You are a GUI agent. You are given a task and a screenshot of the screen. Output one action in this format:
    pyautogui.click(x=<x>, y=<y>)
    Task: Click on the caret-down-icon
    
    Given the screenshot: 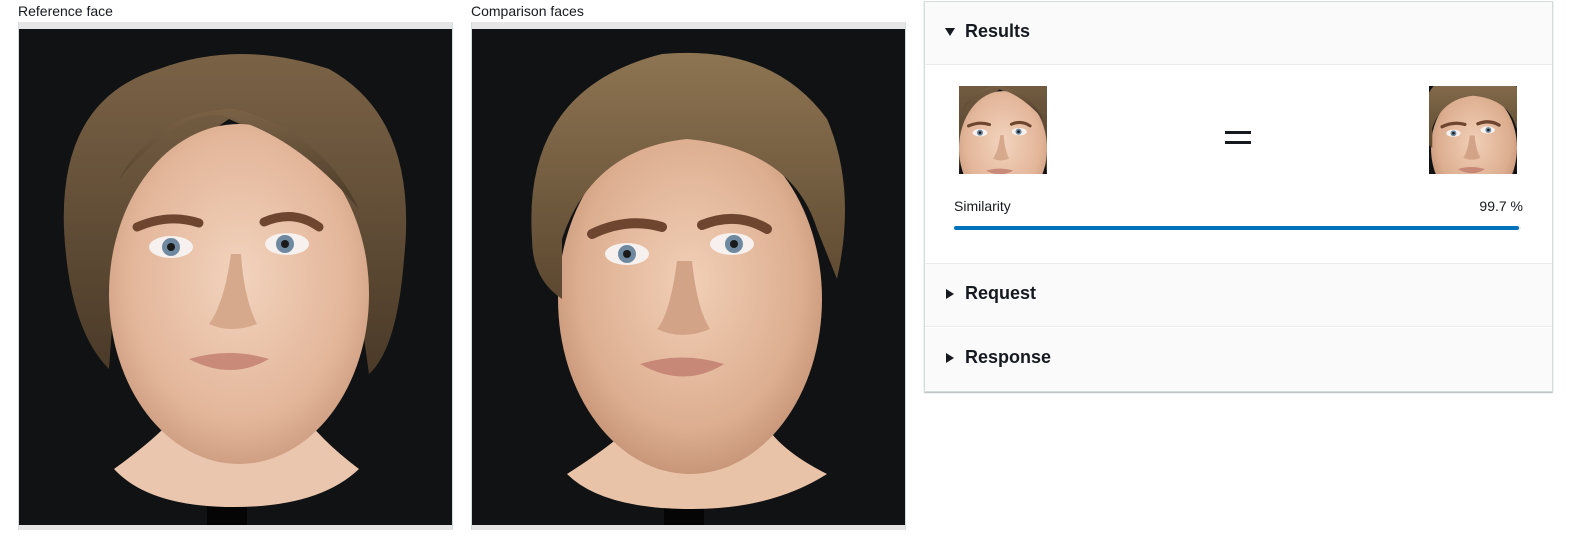 What is the action you would take?
    pyautogui.click(x=950, y=32)
    